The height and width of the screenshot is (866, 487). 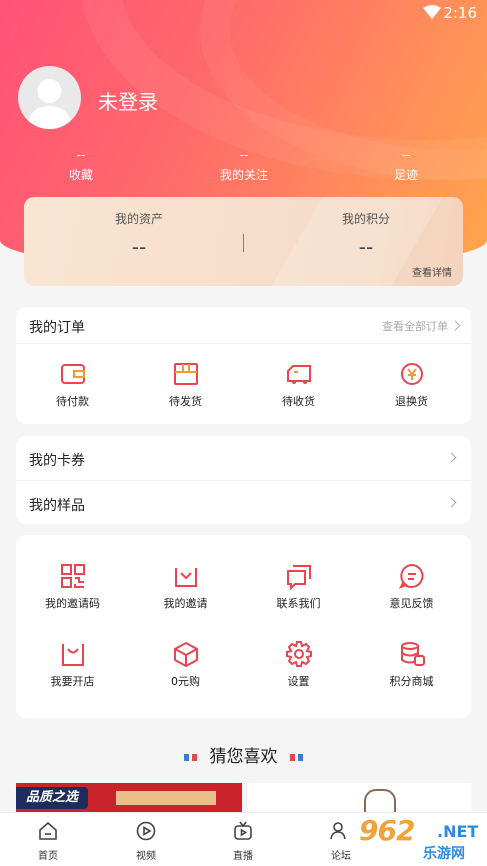 What do you see at coordinates (185, 603) in the screenshot?
I see `service-label: 我的邀请` at bounding box center [185, 603].